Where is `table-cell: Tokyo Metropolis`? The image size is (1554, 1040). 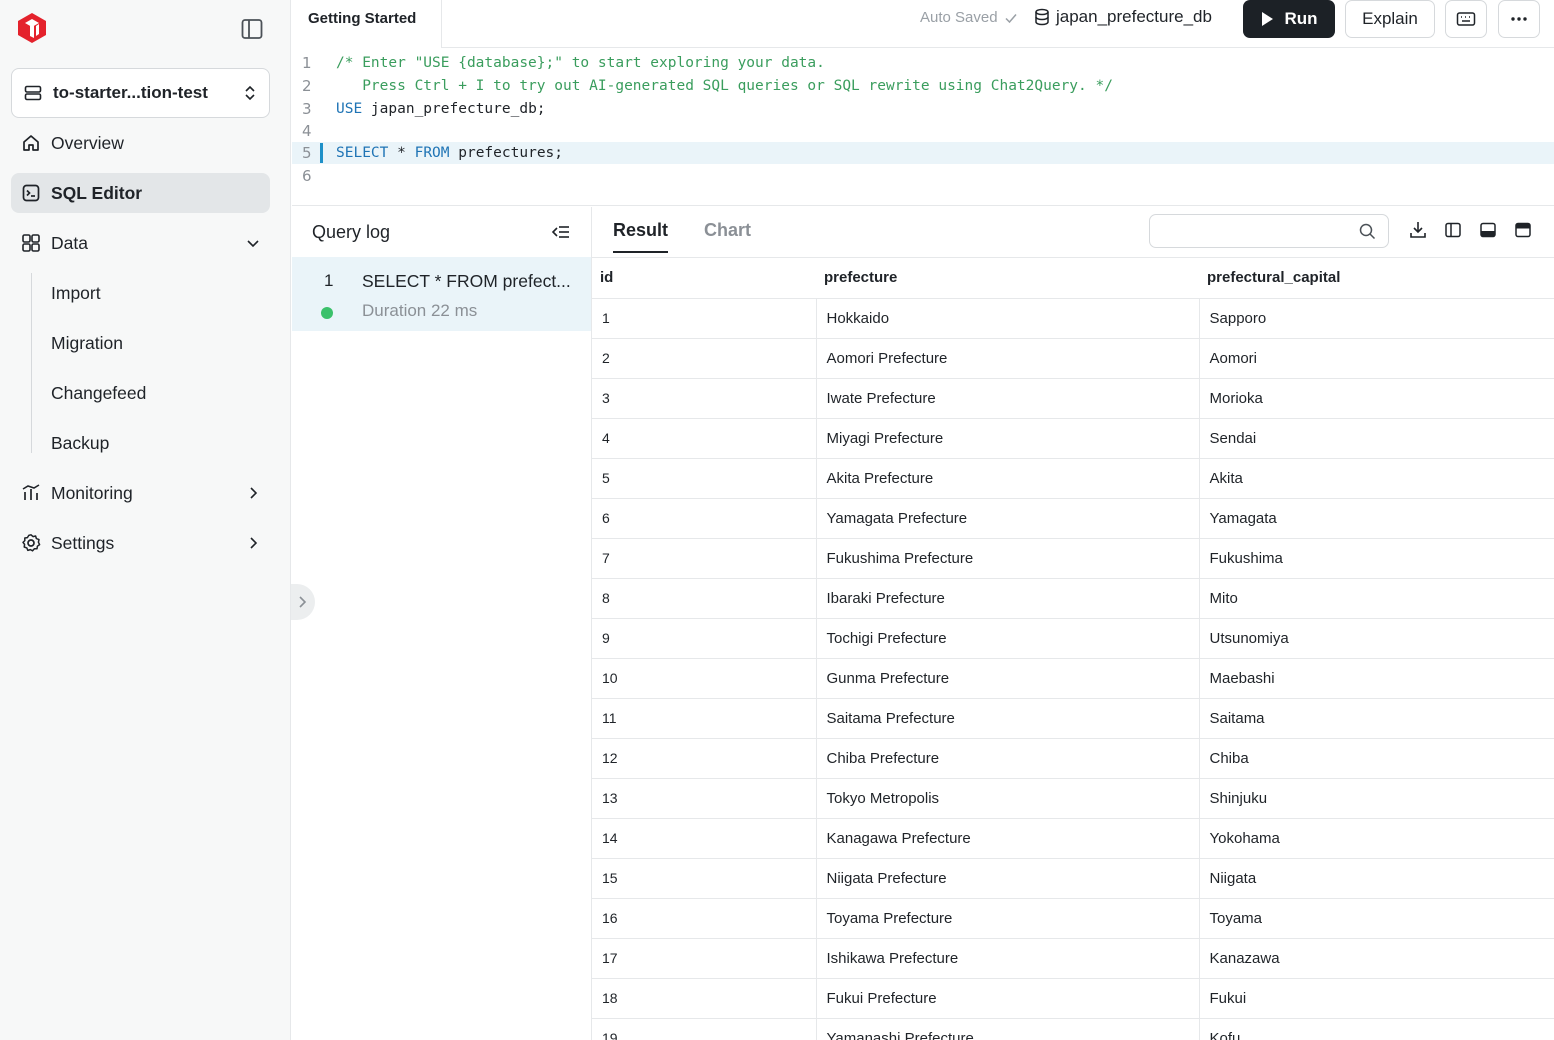
table-cell: Tokyo Metropolis is located at coordinates (1007, 798).